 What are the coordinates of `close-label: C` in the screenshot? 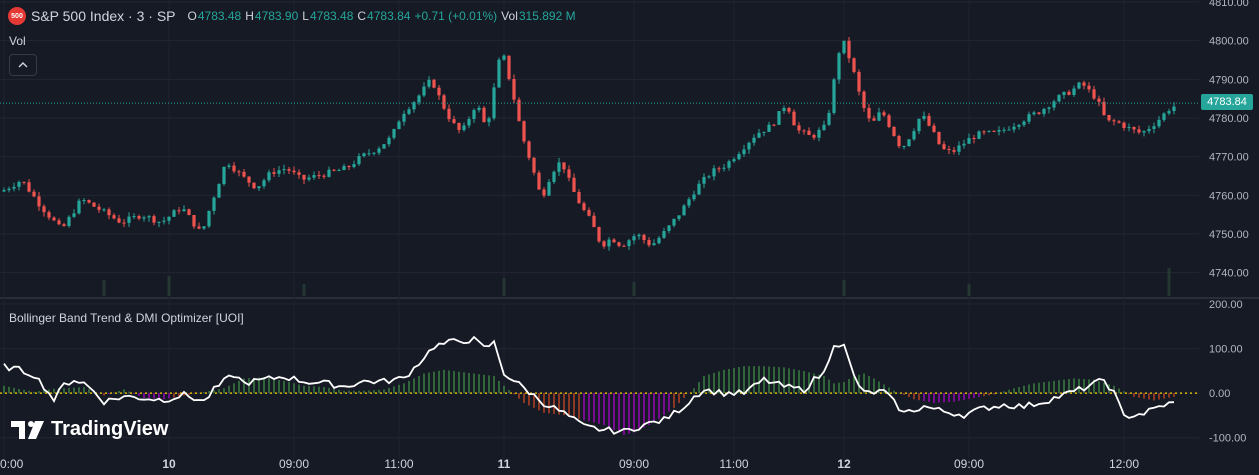 It's located at (362, 16).